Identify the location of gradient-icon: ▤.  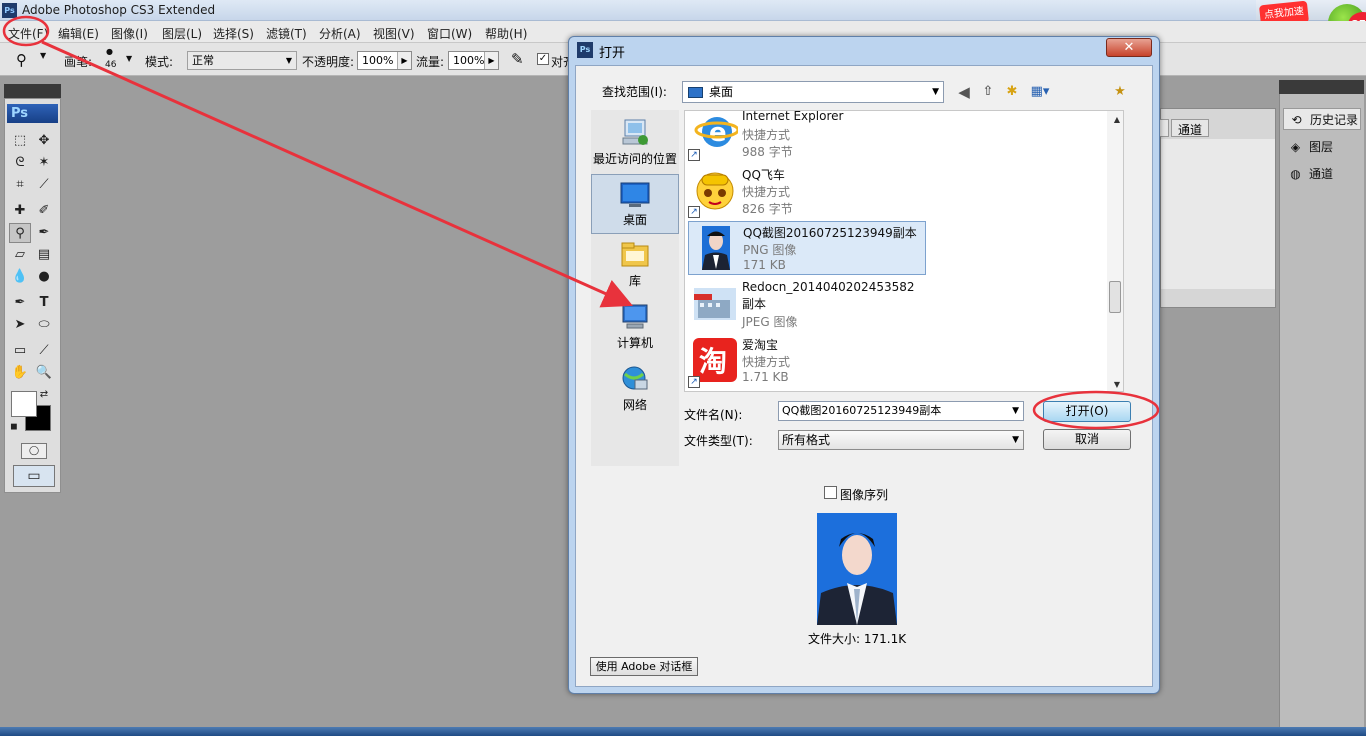
(44, 255).